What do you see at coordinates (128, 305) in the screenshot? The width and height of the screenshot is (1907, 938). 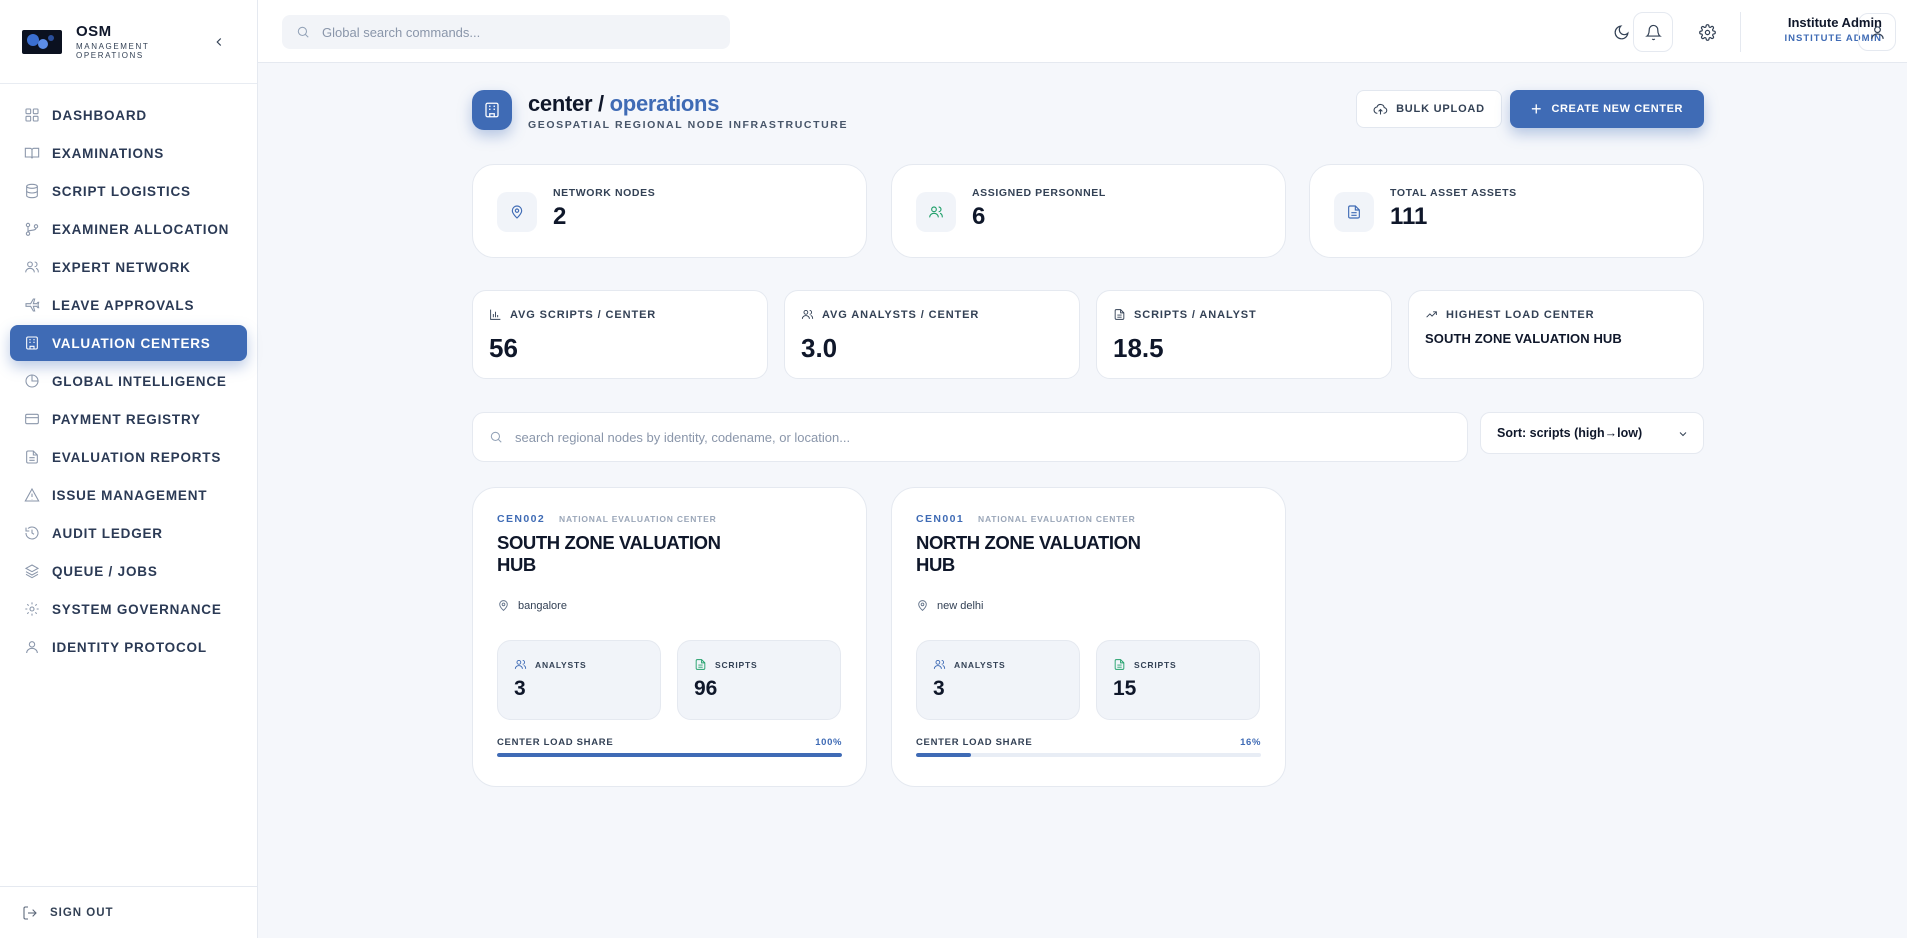 I see `sidebar-item-leave-approvals: LEAVE APPROVALS` at bounding box center [128, 305].